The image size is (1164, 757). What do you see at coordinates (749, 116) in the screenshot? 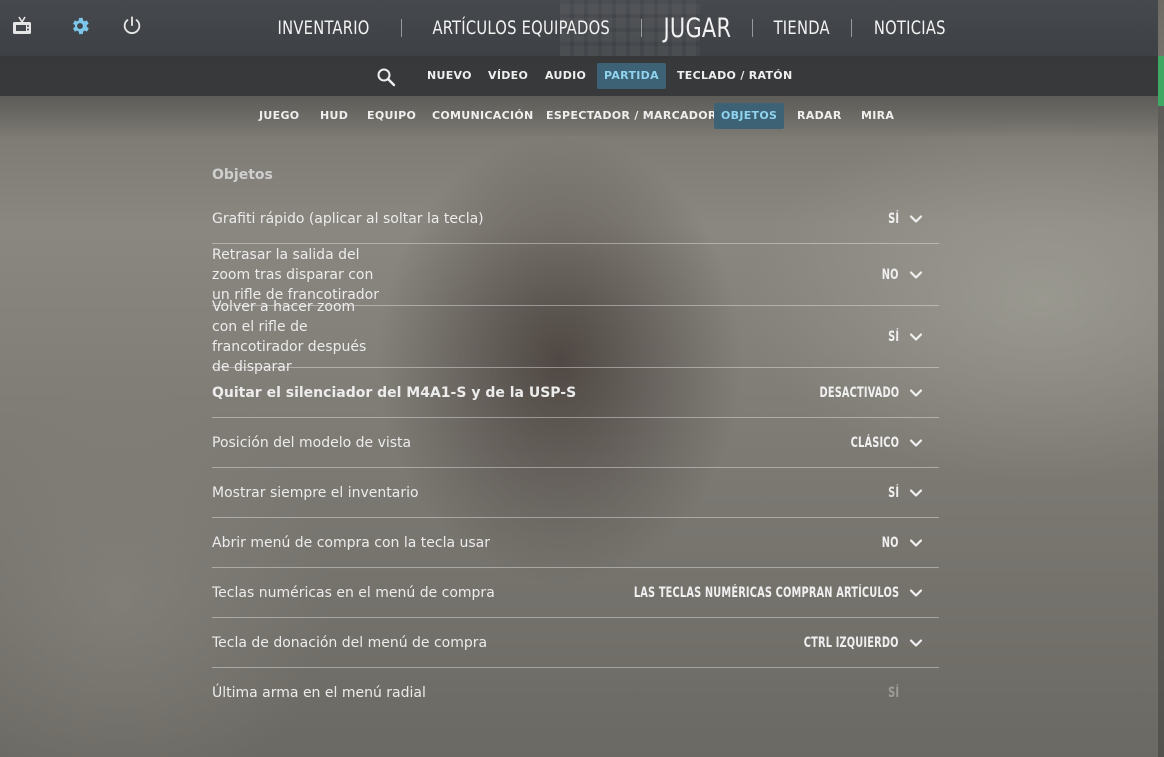
I see `tab-objetos: OBJETOS` at bounding box center [749, 116].